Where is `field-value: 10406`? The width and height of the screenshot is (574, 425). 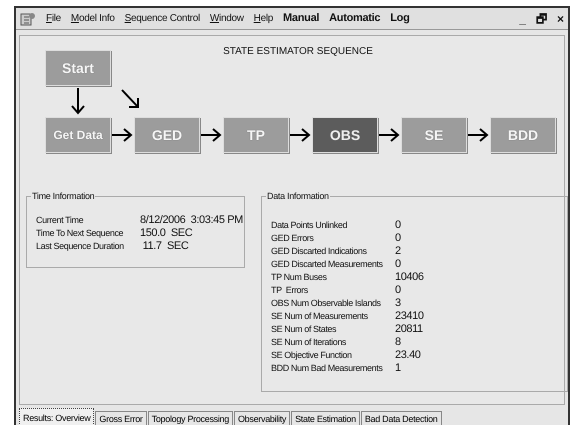
field-value: 10406 is located at coordinates (409, 277).